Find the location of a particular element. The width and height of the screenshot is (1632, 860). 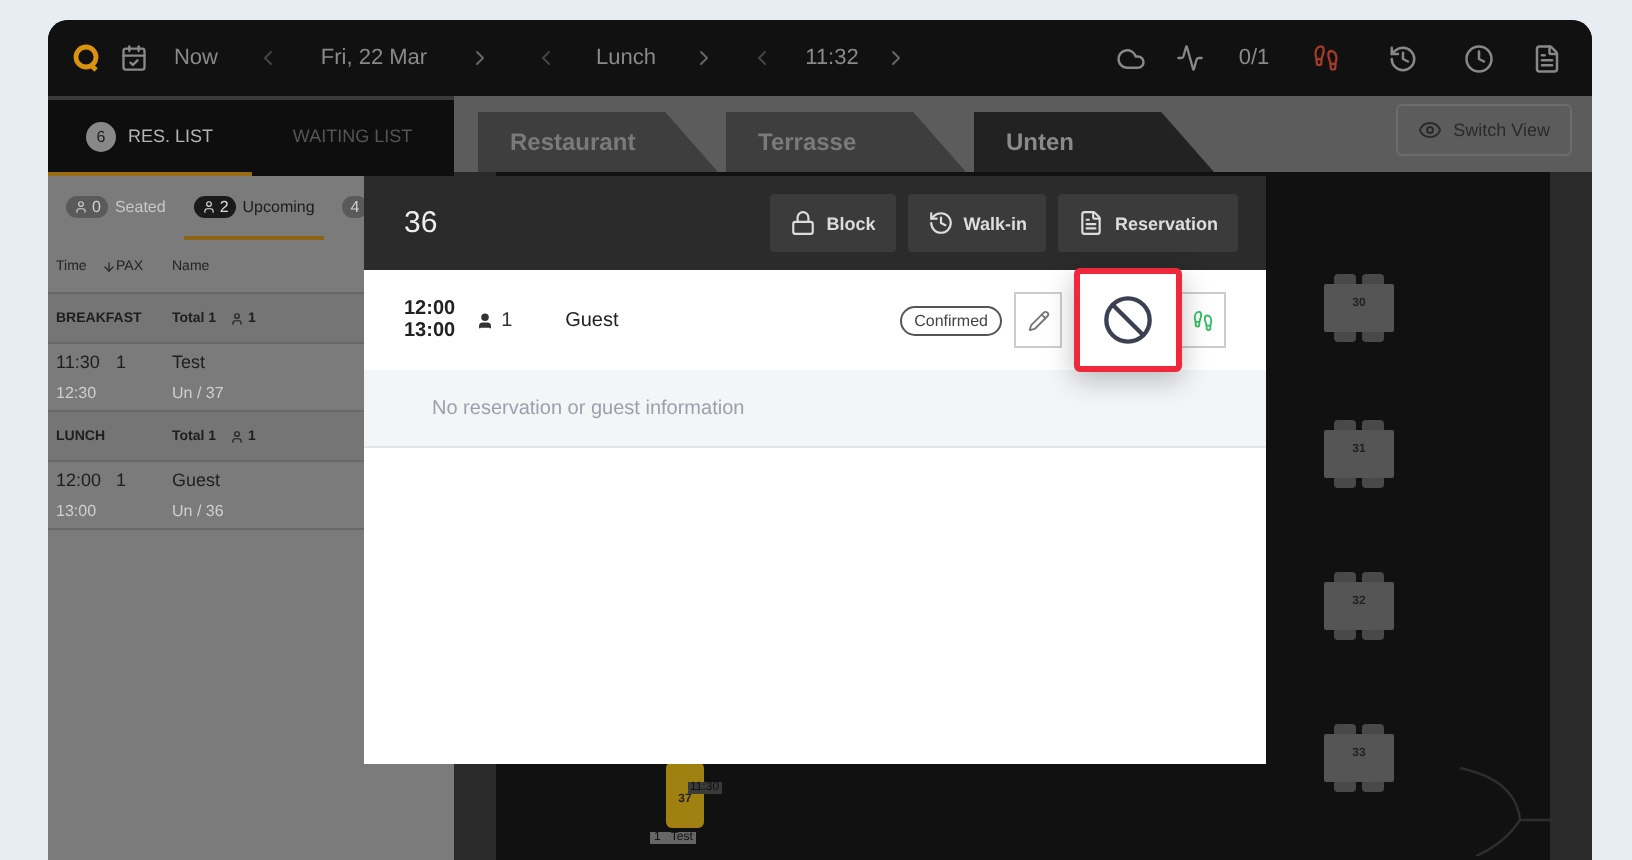

seat-button is located at coordinates (1202, 320).